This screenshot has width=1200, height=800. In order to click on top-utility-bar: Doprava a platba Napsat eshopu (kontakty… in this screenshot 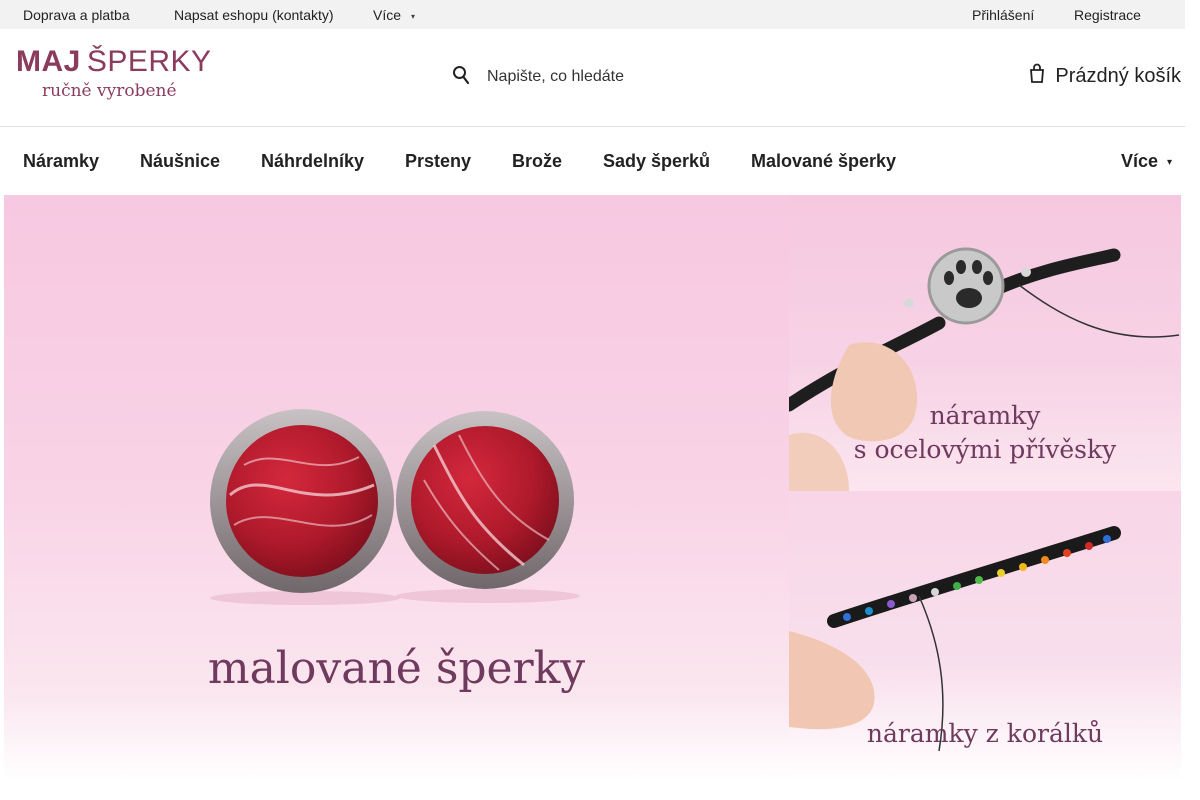, I will do `click(592, 14)`.